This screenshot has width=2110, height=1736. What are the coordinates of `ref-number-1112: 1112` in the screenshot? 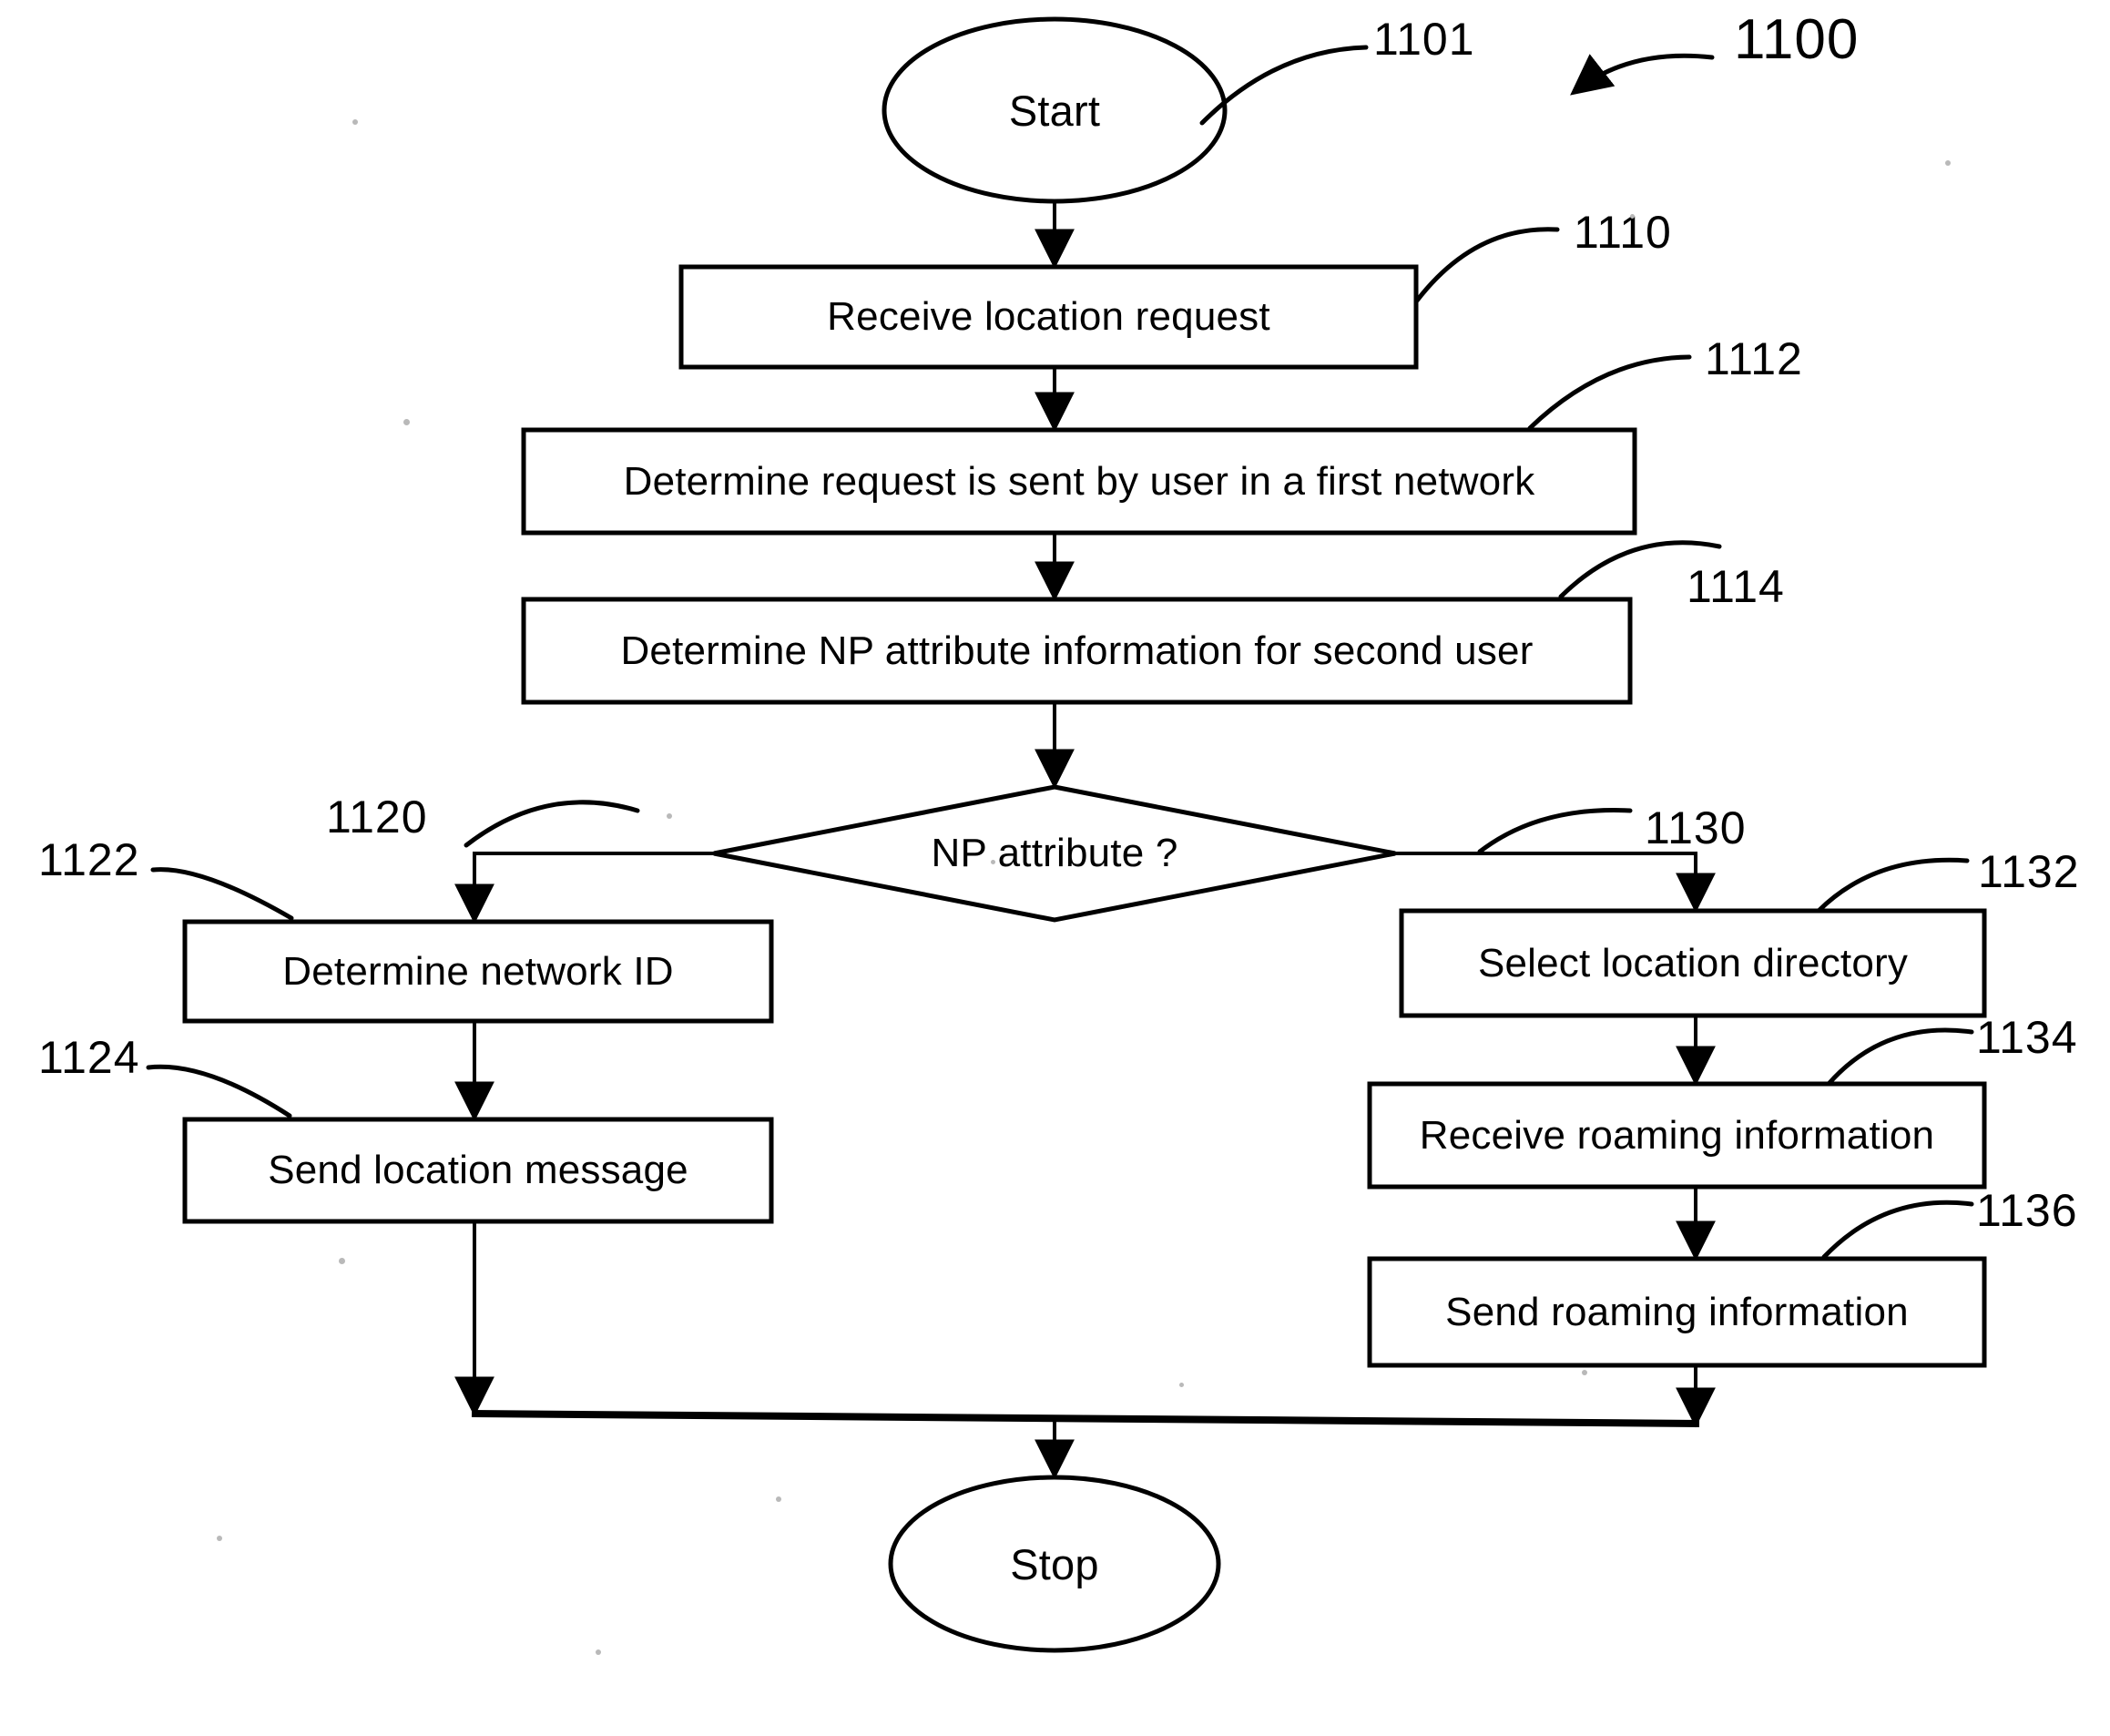 It's located at (1754, 359).